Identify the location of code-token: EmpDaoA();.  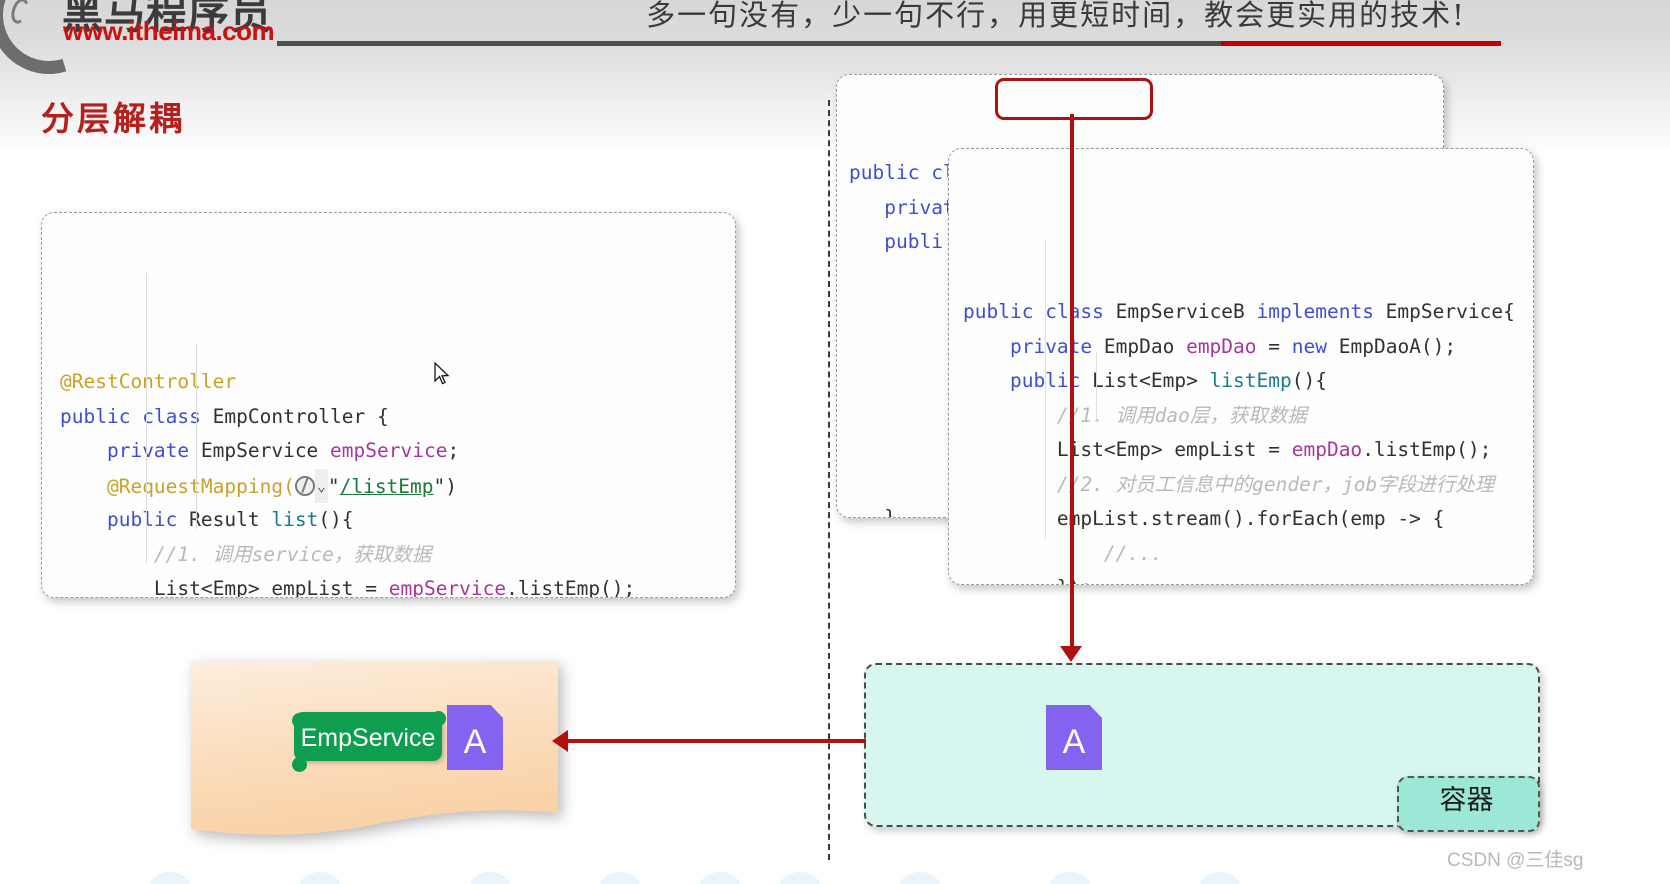
(1392, 346).